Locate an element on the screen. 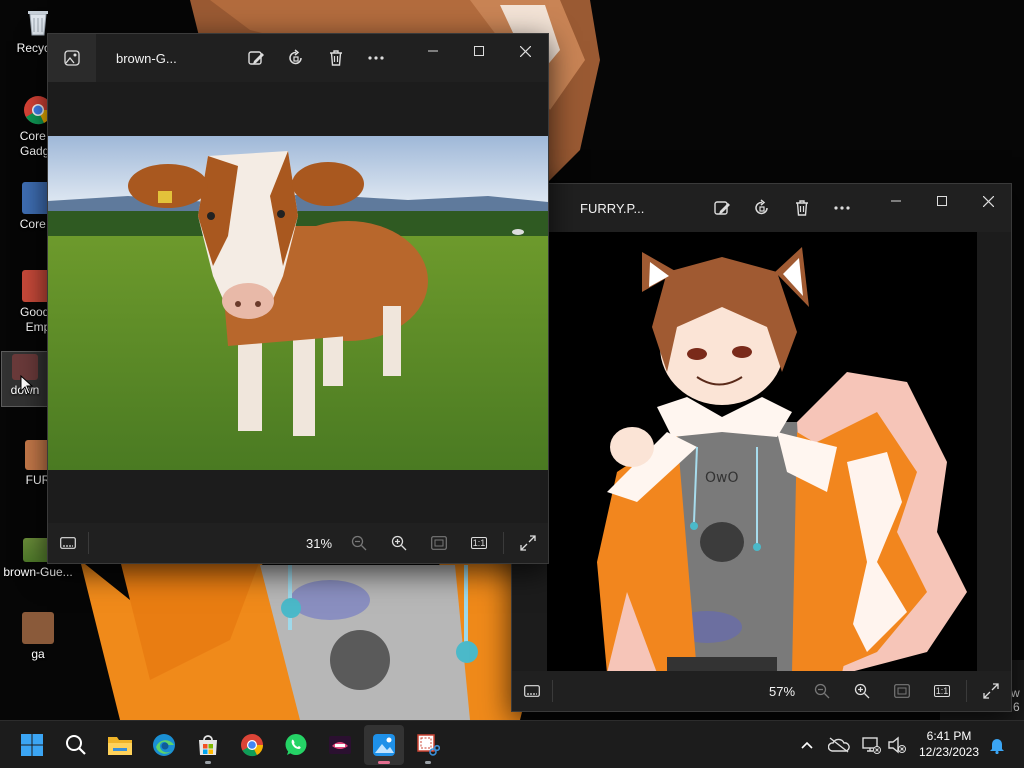 The height and width of the screenshot is (768, 1024). windows-logo-icon is located at coordinates (32, 745).